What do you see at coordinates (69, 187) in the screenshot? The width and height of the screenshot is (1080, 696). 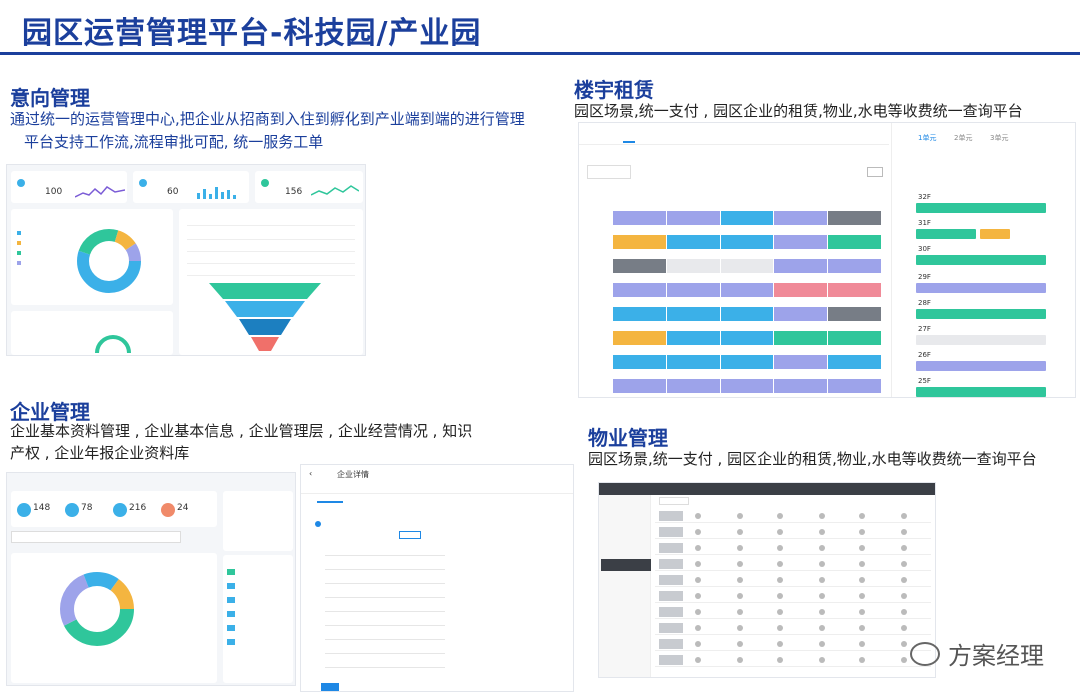 I see `stat-card-1: 100` at bounding box center [69, 187].